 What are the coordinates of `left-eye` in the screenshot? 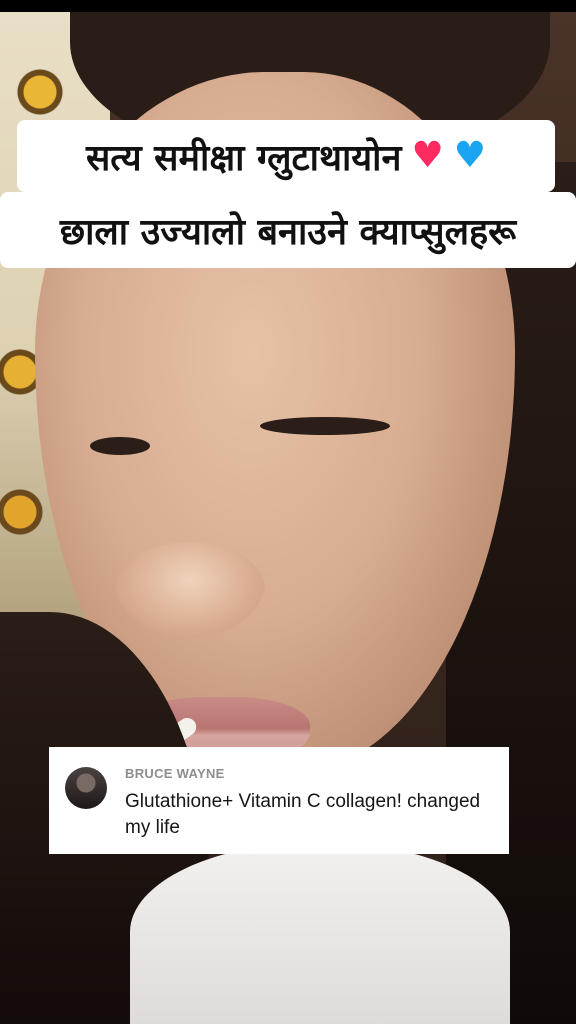 It's located at (120, 446).